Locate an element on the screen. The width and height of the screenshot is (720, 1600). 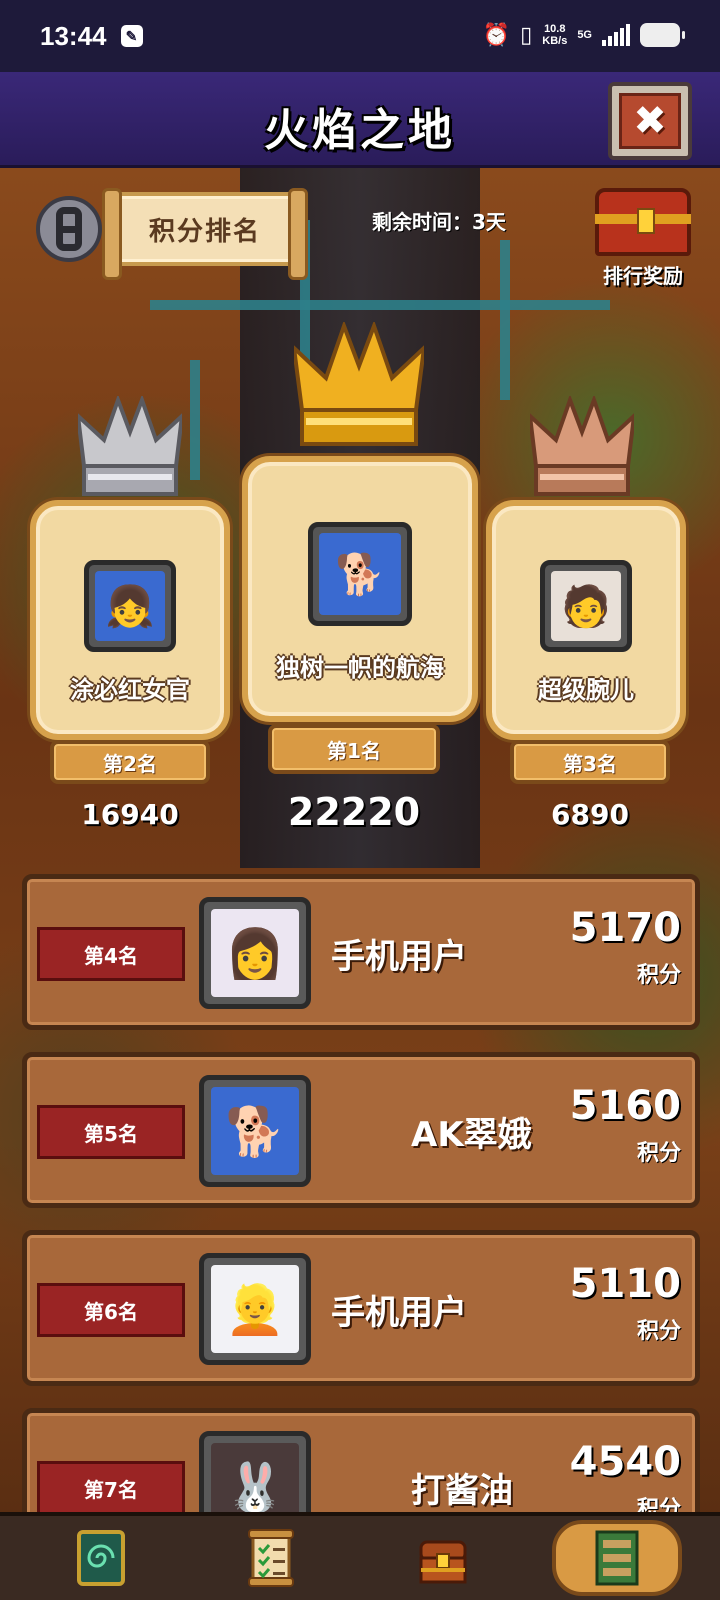
network-speed: 10.8 KB/s is located at coordinates (554, 35).